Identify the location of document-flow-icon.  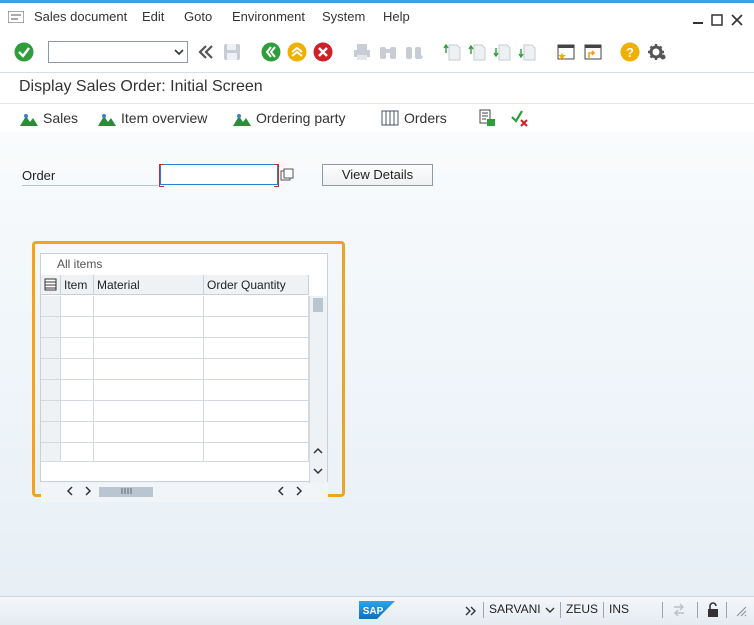
(487, 118).